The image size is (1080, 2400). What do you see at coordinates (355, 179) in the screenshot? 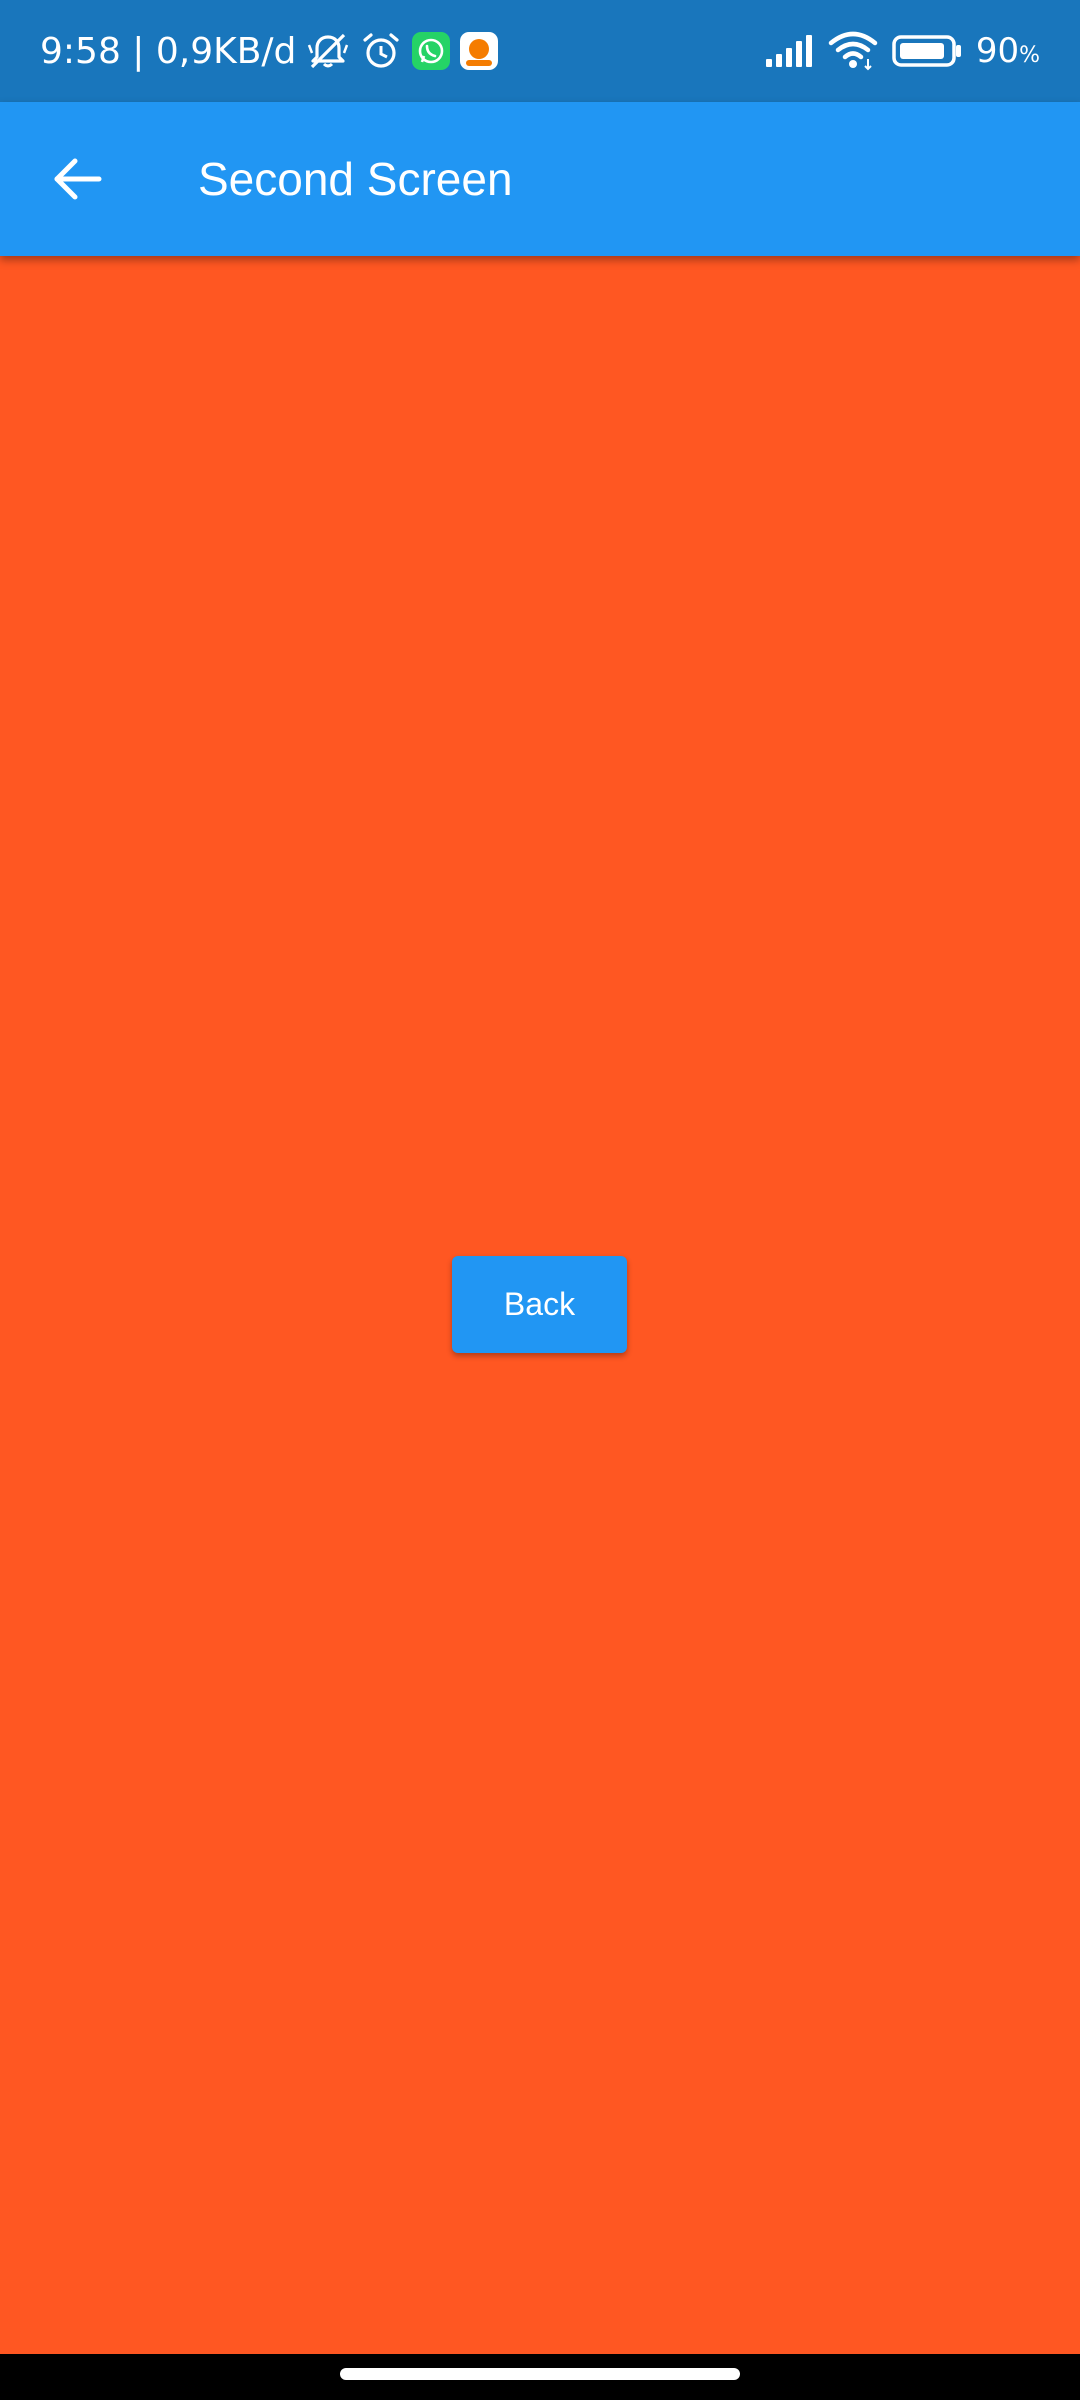
I see `page-title: Second Screen` at bounding box center [355, 179].